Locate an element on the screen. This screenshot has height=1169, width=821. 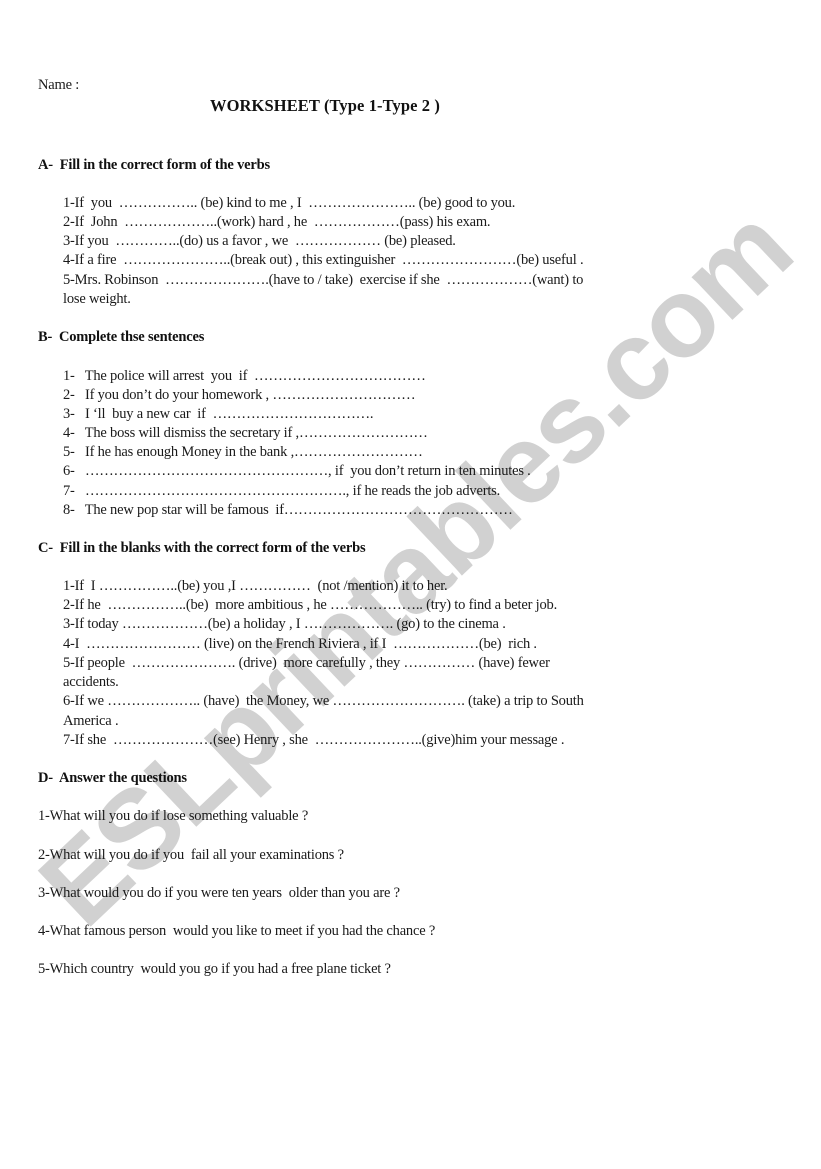
name-label: Name : is located at coordinates (59, 85).